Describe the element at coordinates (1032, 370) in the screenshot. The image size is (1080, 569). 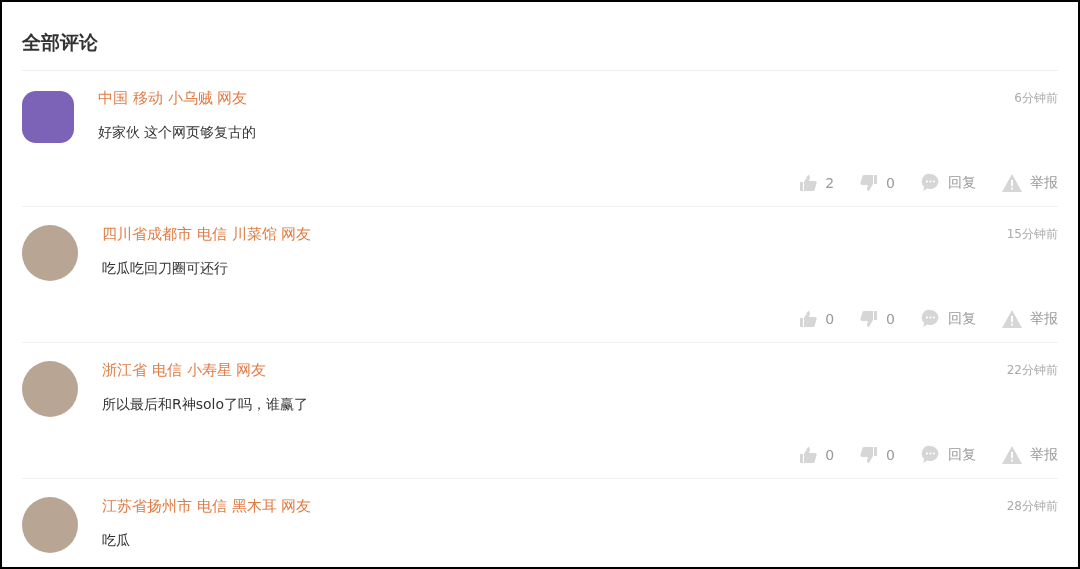
I see `comment-time: 22分钟前` at that location.